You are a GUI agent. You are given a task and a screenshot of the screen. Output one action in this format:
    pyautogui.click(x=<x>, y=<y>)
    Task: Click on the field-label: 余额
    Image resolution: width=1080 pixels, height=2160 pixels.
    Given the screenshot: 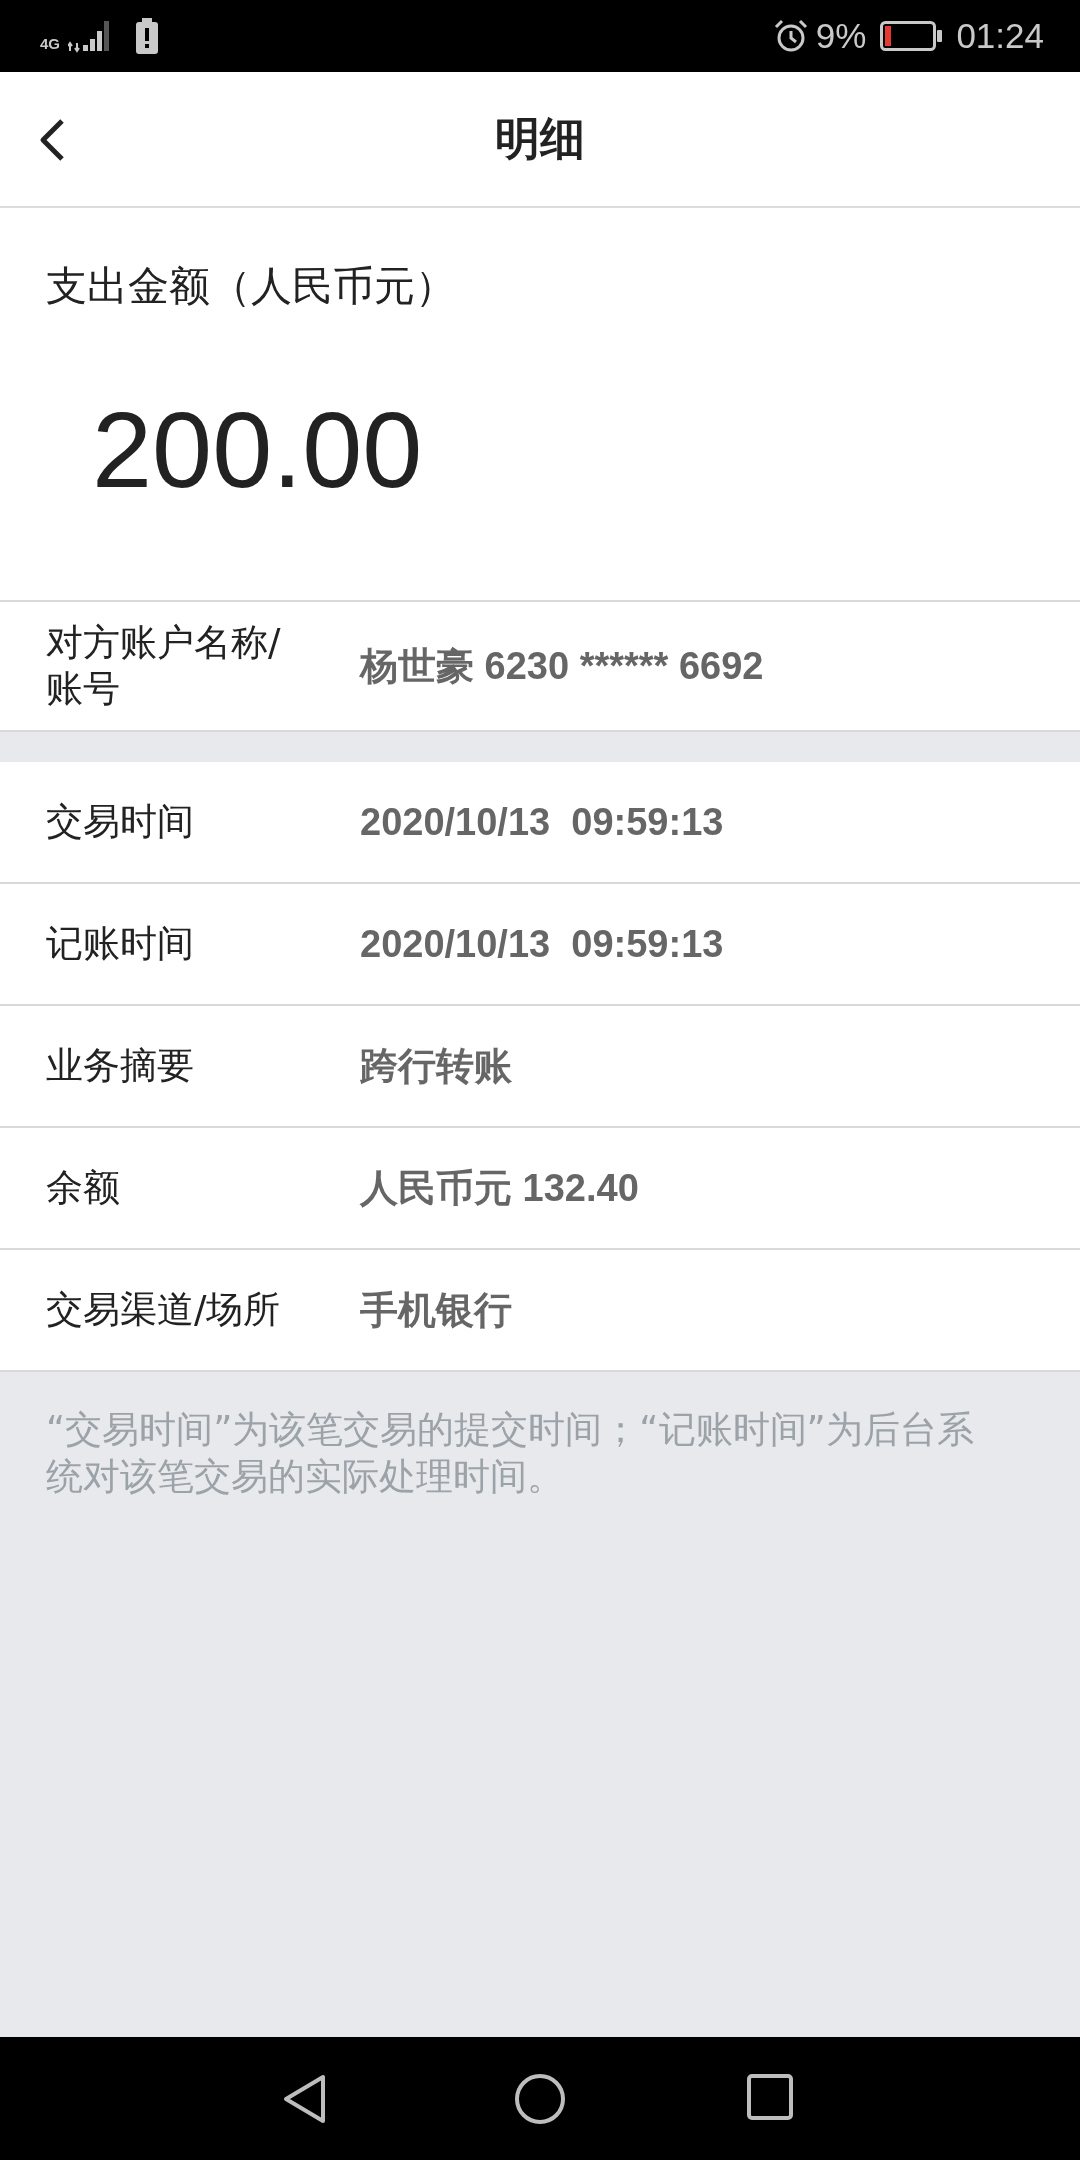 What is the action you would take?
    pyautogui.click(x=83, y=1188)
    